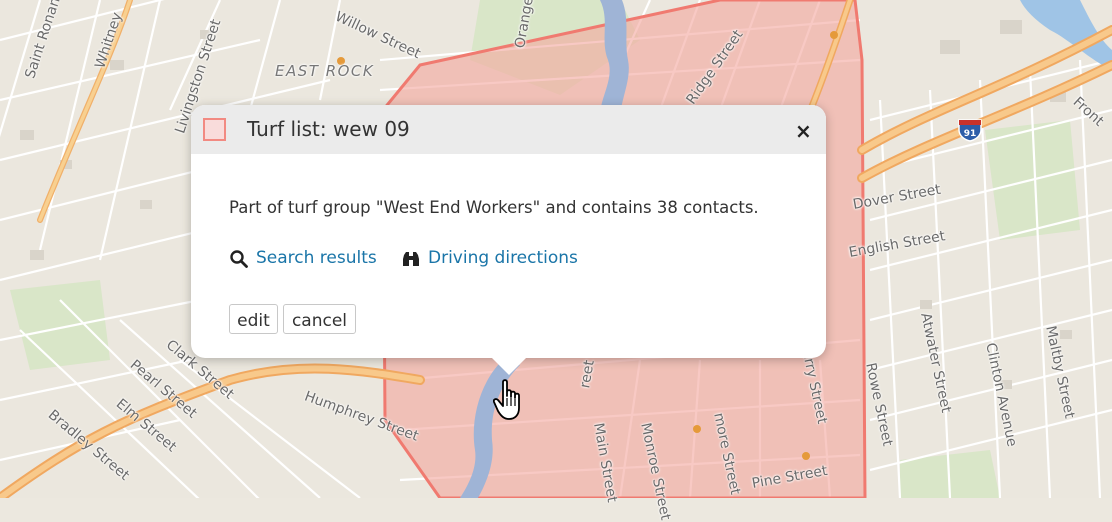 This screenshot has height=522, width=1112. Describe the element at coordinates (325, 71) in the screenshot. I see `map-label-east-rock: EAST ROCK` at that location.